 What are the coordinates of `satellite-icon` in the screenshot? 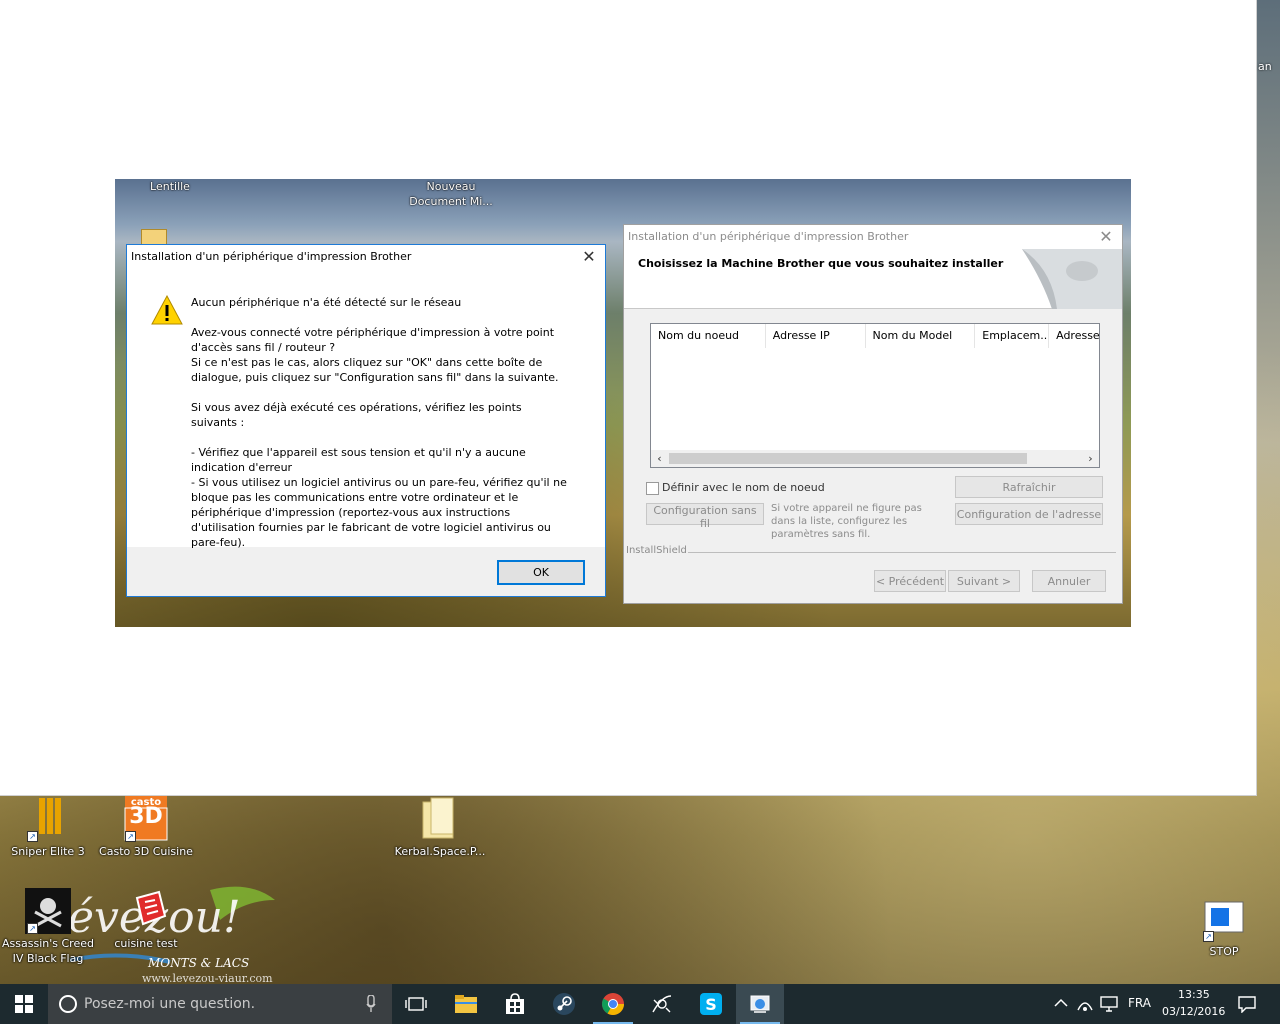 It's located at (662, 1004).